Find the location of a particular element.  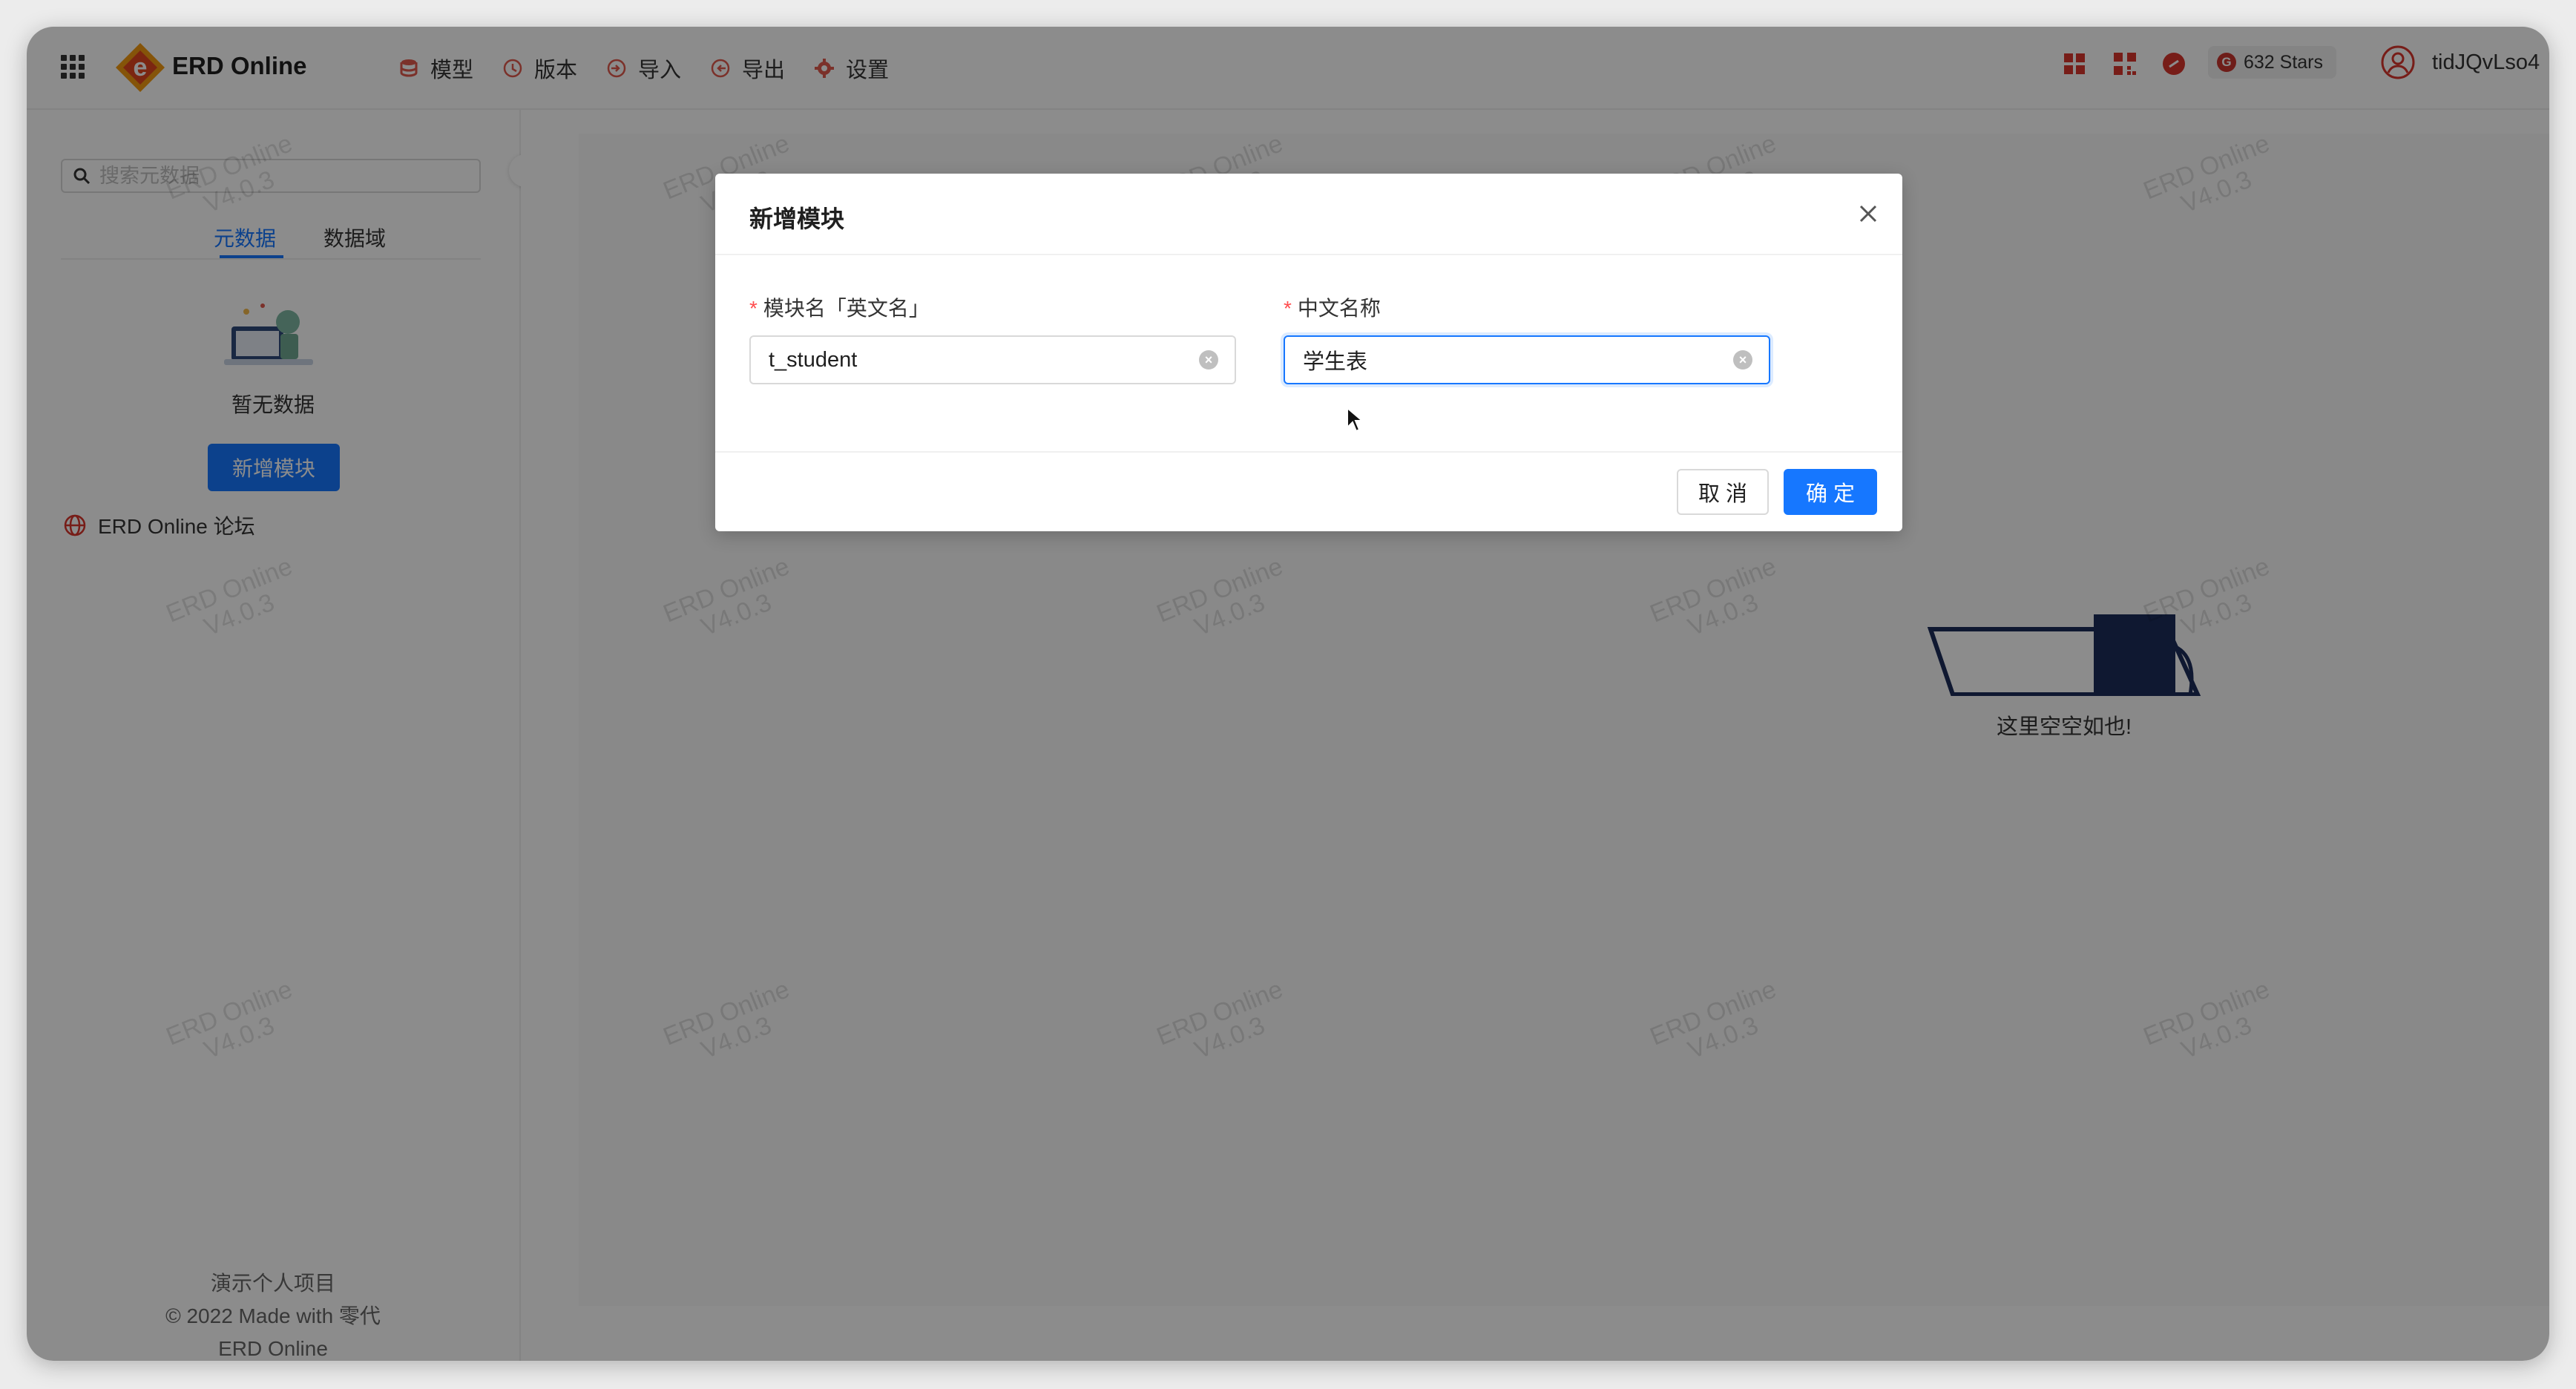

chinese-name-label: * 中文名称 is located at coordinates (1332, 307).